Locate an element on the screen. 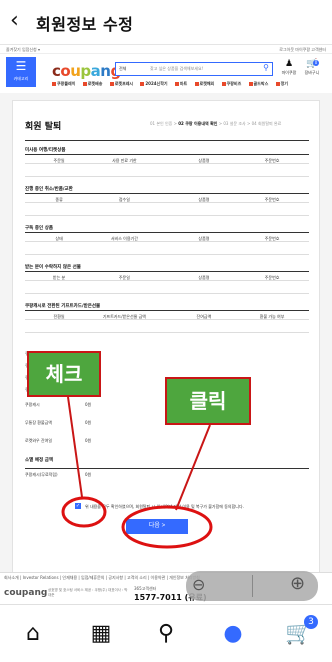  search-icon: ⚲ is located at coordinates (166, 634).